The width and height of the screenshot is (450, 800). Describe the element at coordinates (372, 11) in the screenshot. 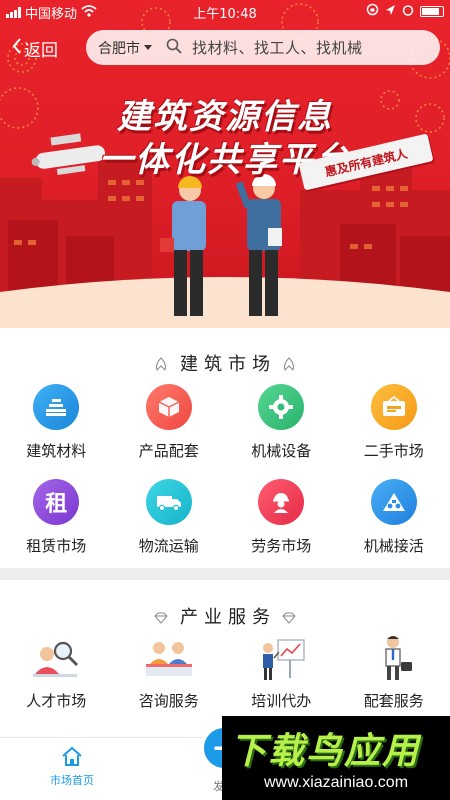

I see `lock-rotation-icon` at that location.